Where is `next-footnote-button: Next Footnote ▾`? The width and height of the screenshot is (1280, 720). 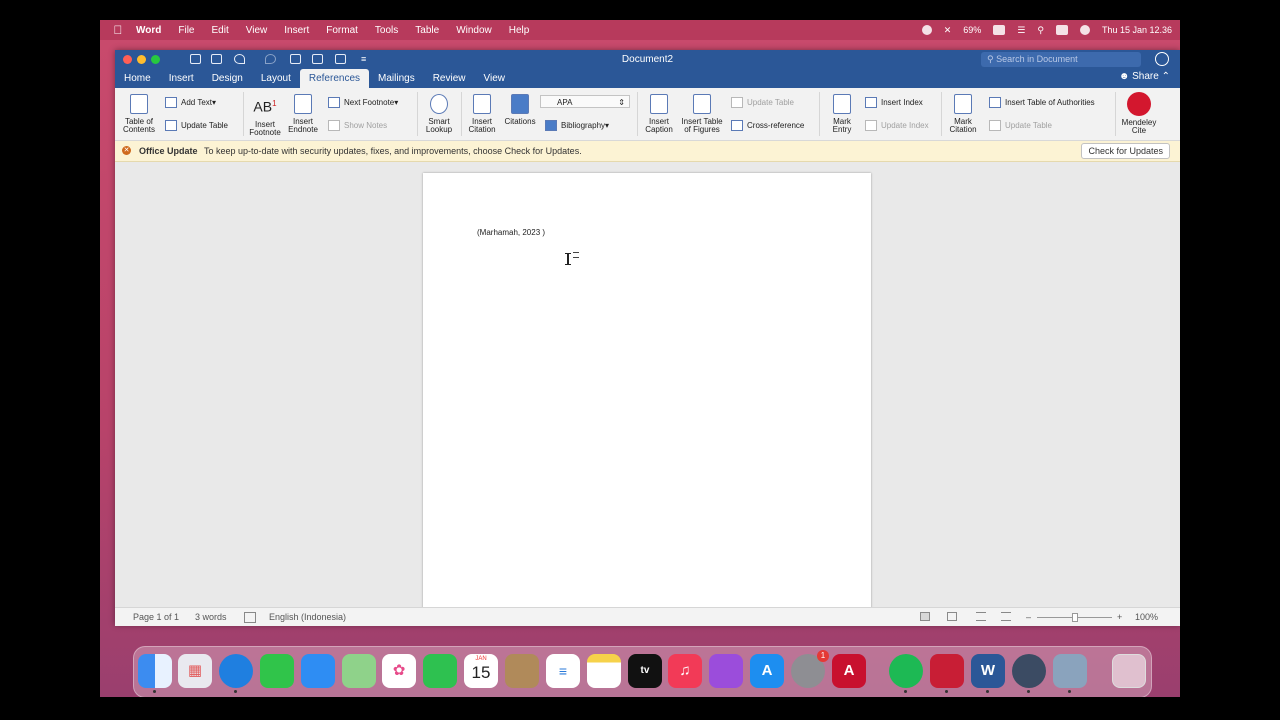 next-footnote-button: Next Footnote ▾ is located at coordinates (363, 102).